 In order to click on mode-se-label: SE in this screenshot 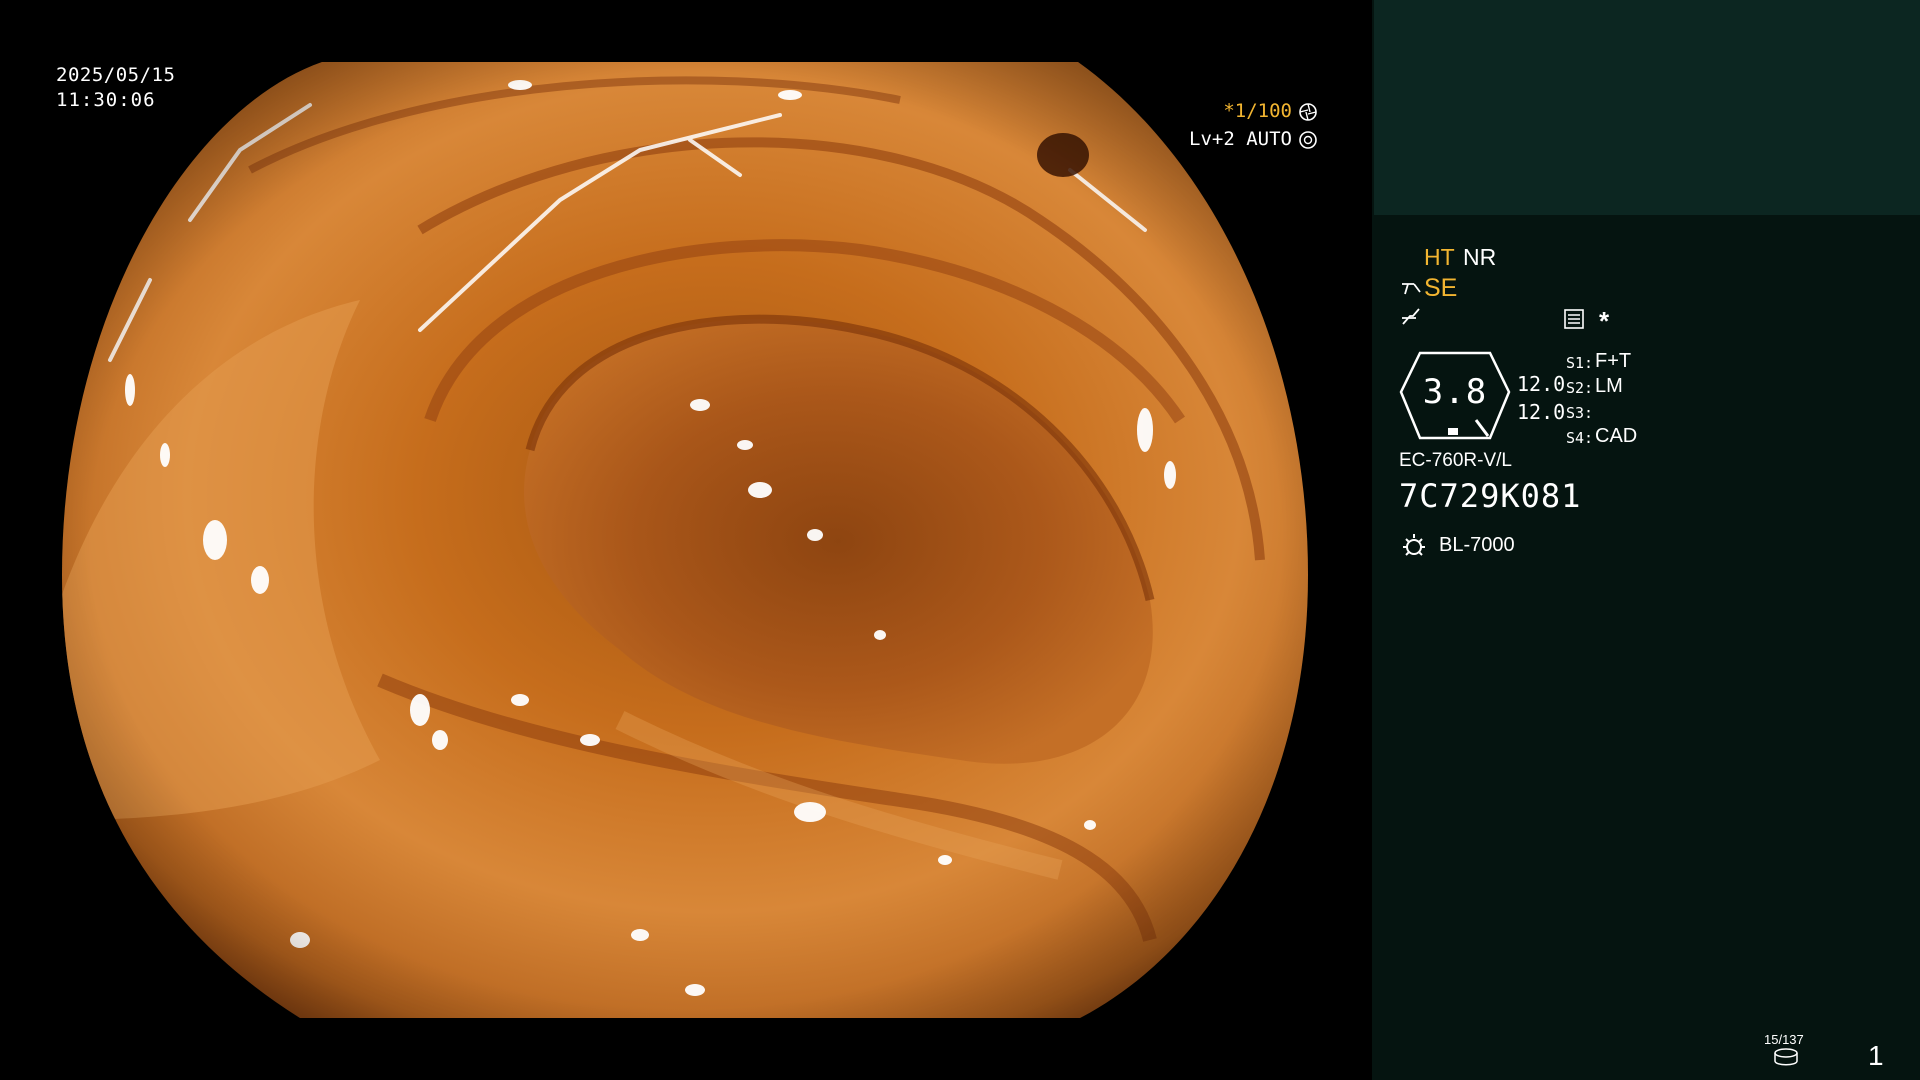, I will do `click(1441, 288)`.